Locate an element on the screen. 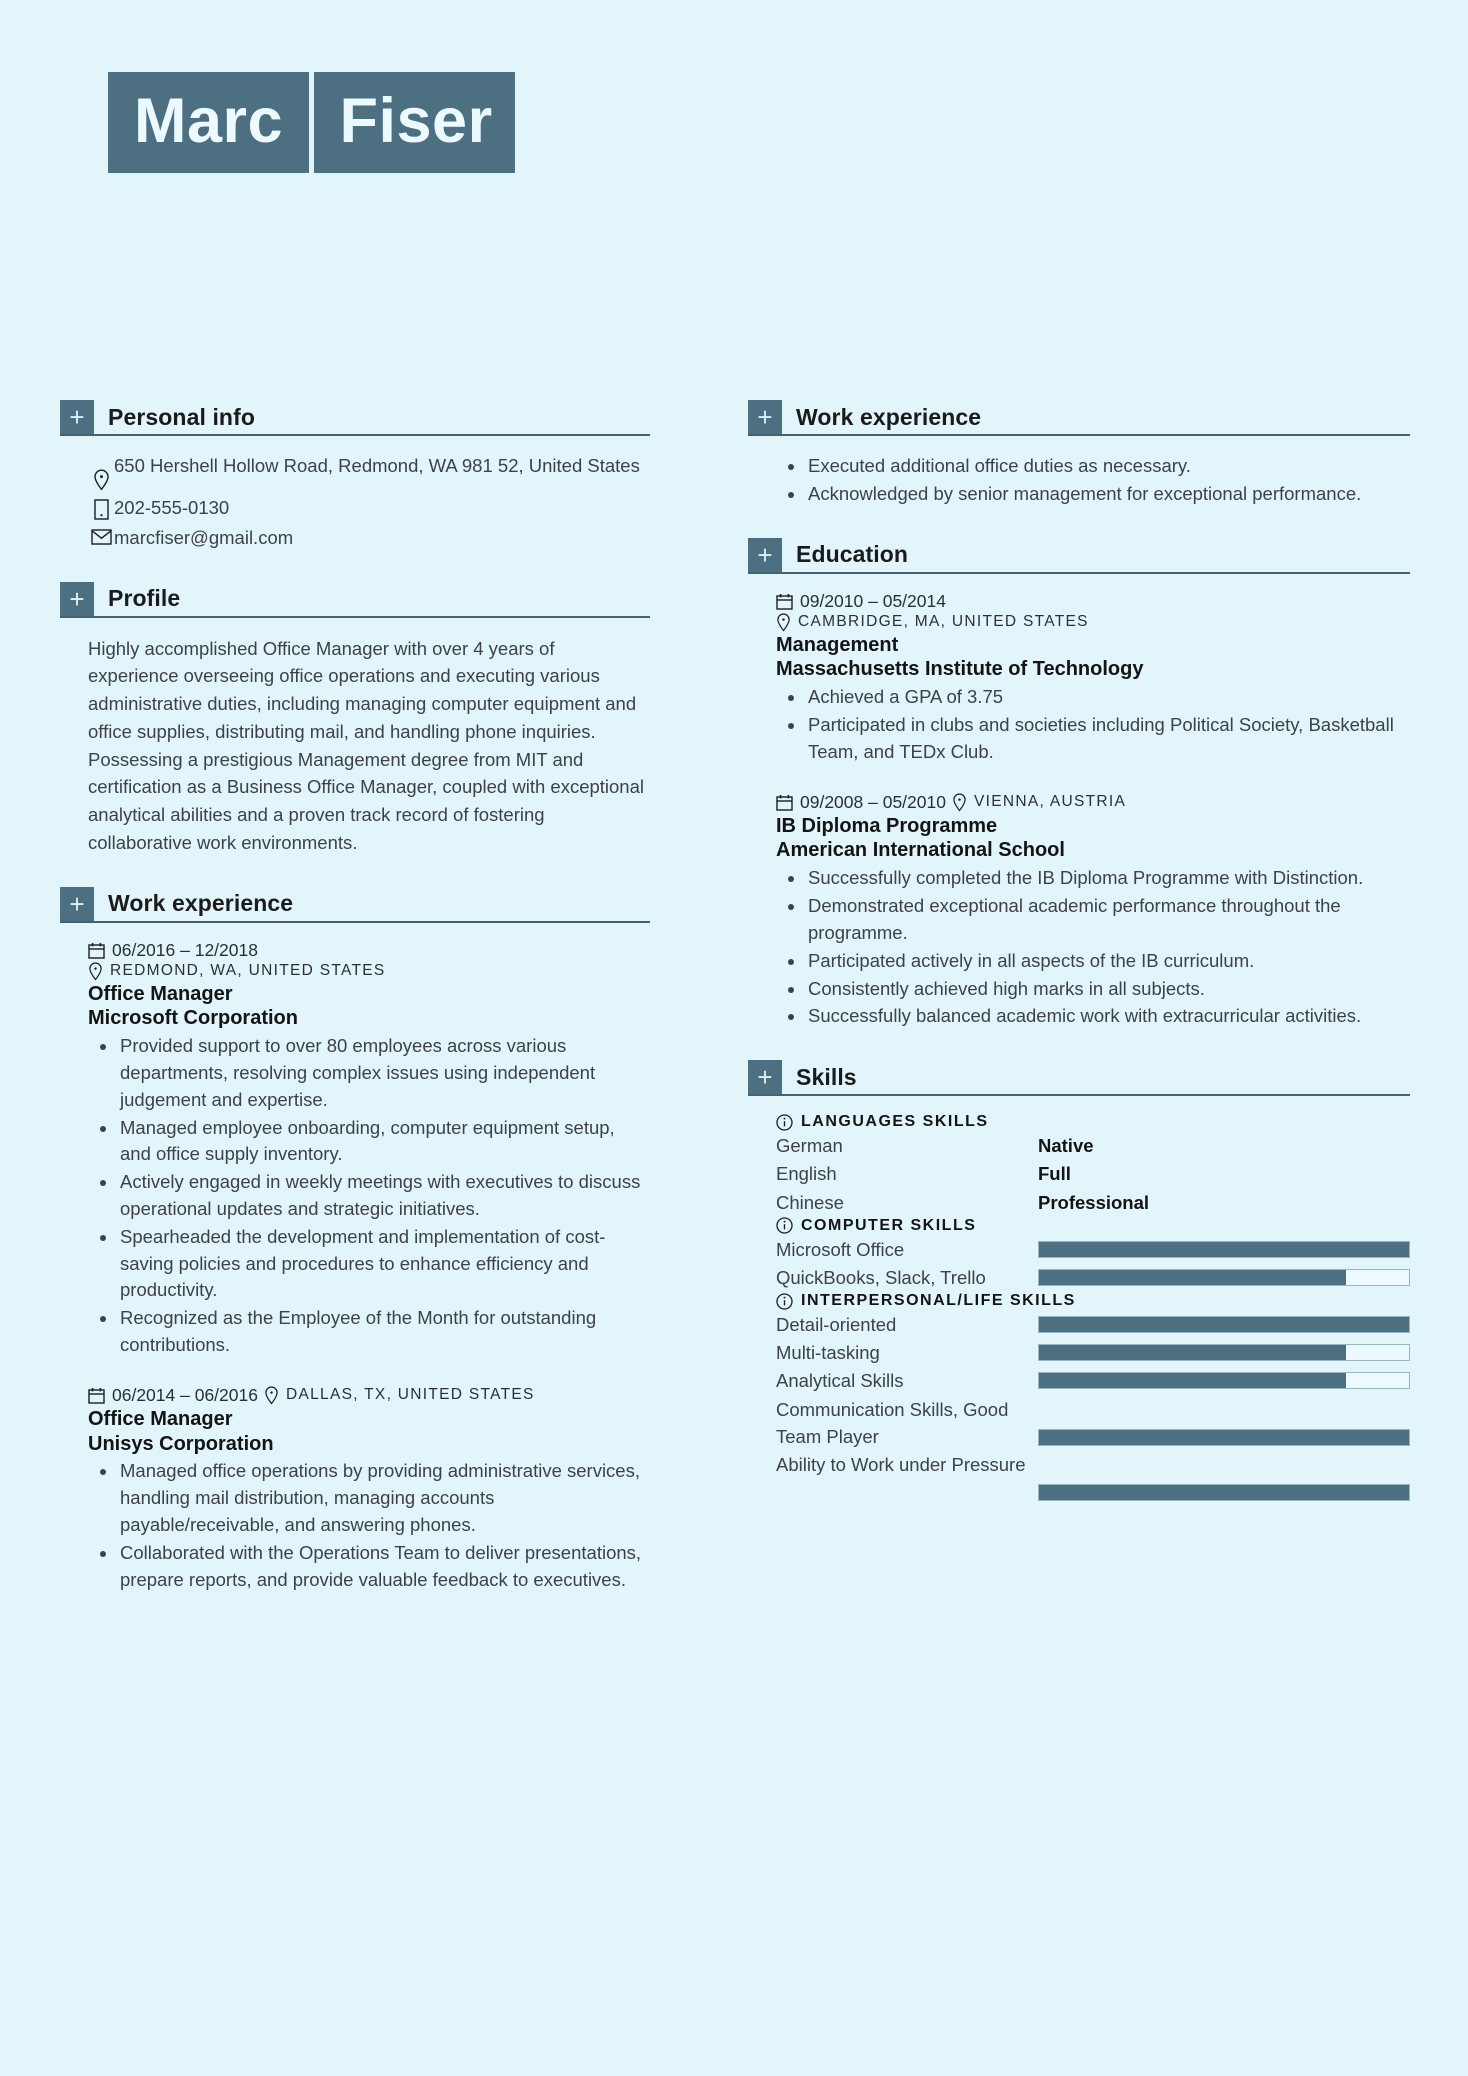  section-title: Work experience is located at coordinates (889, 416).